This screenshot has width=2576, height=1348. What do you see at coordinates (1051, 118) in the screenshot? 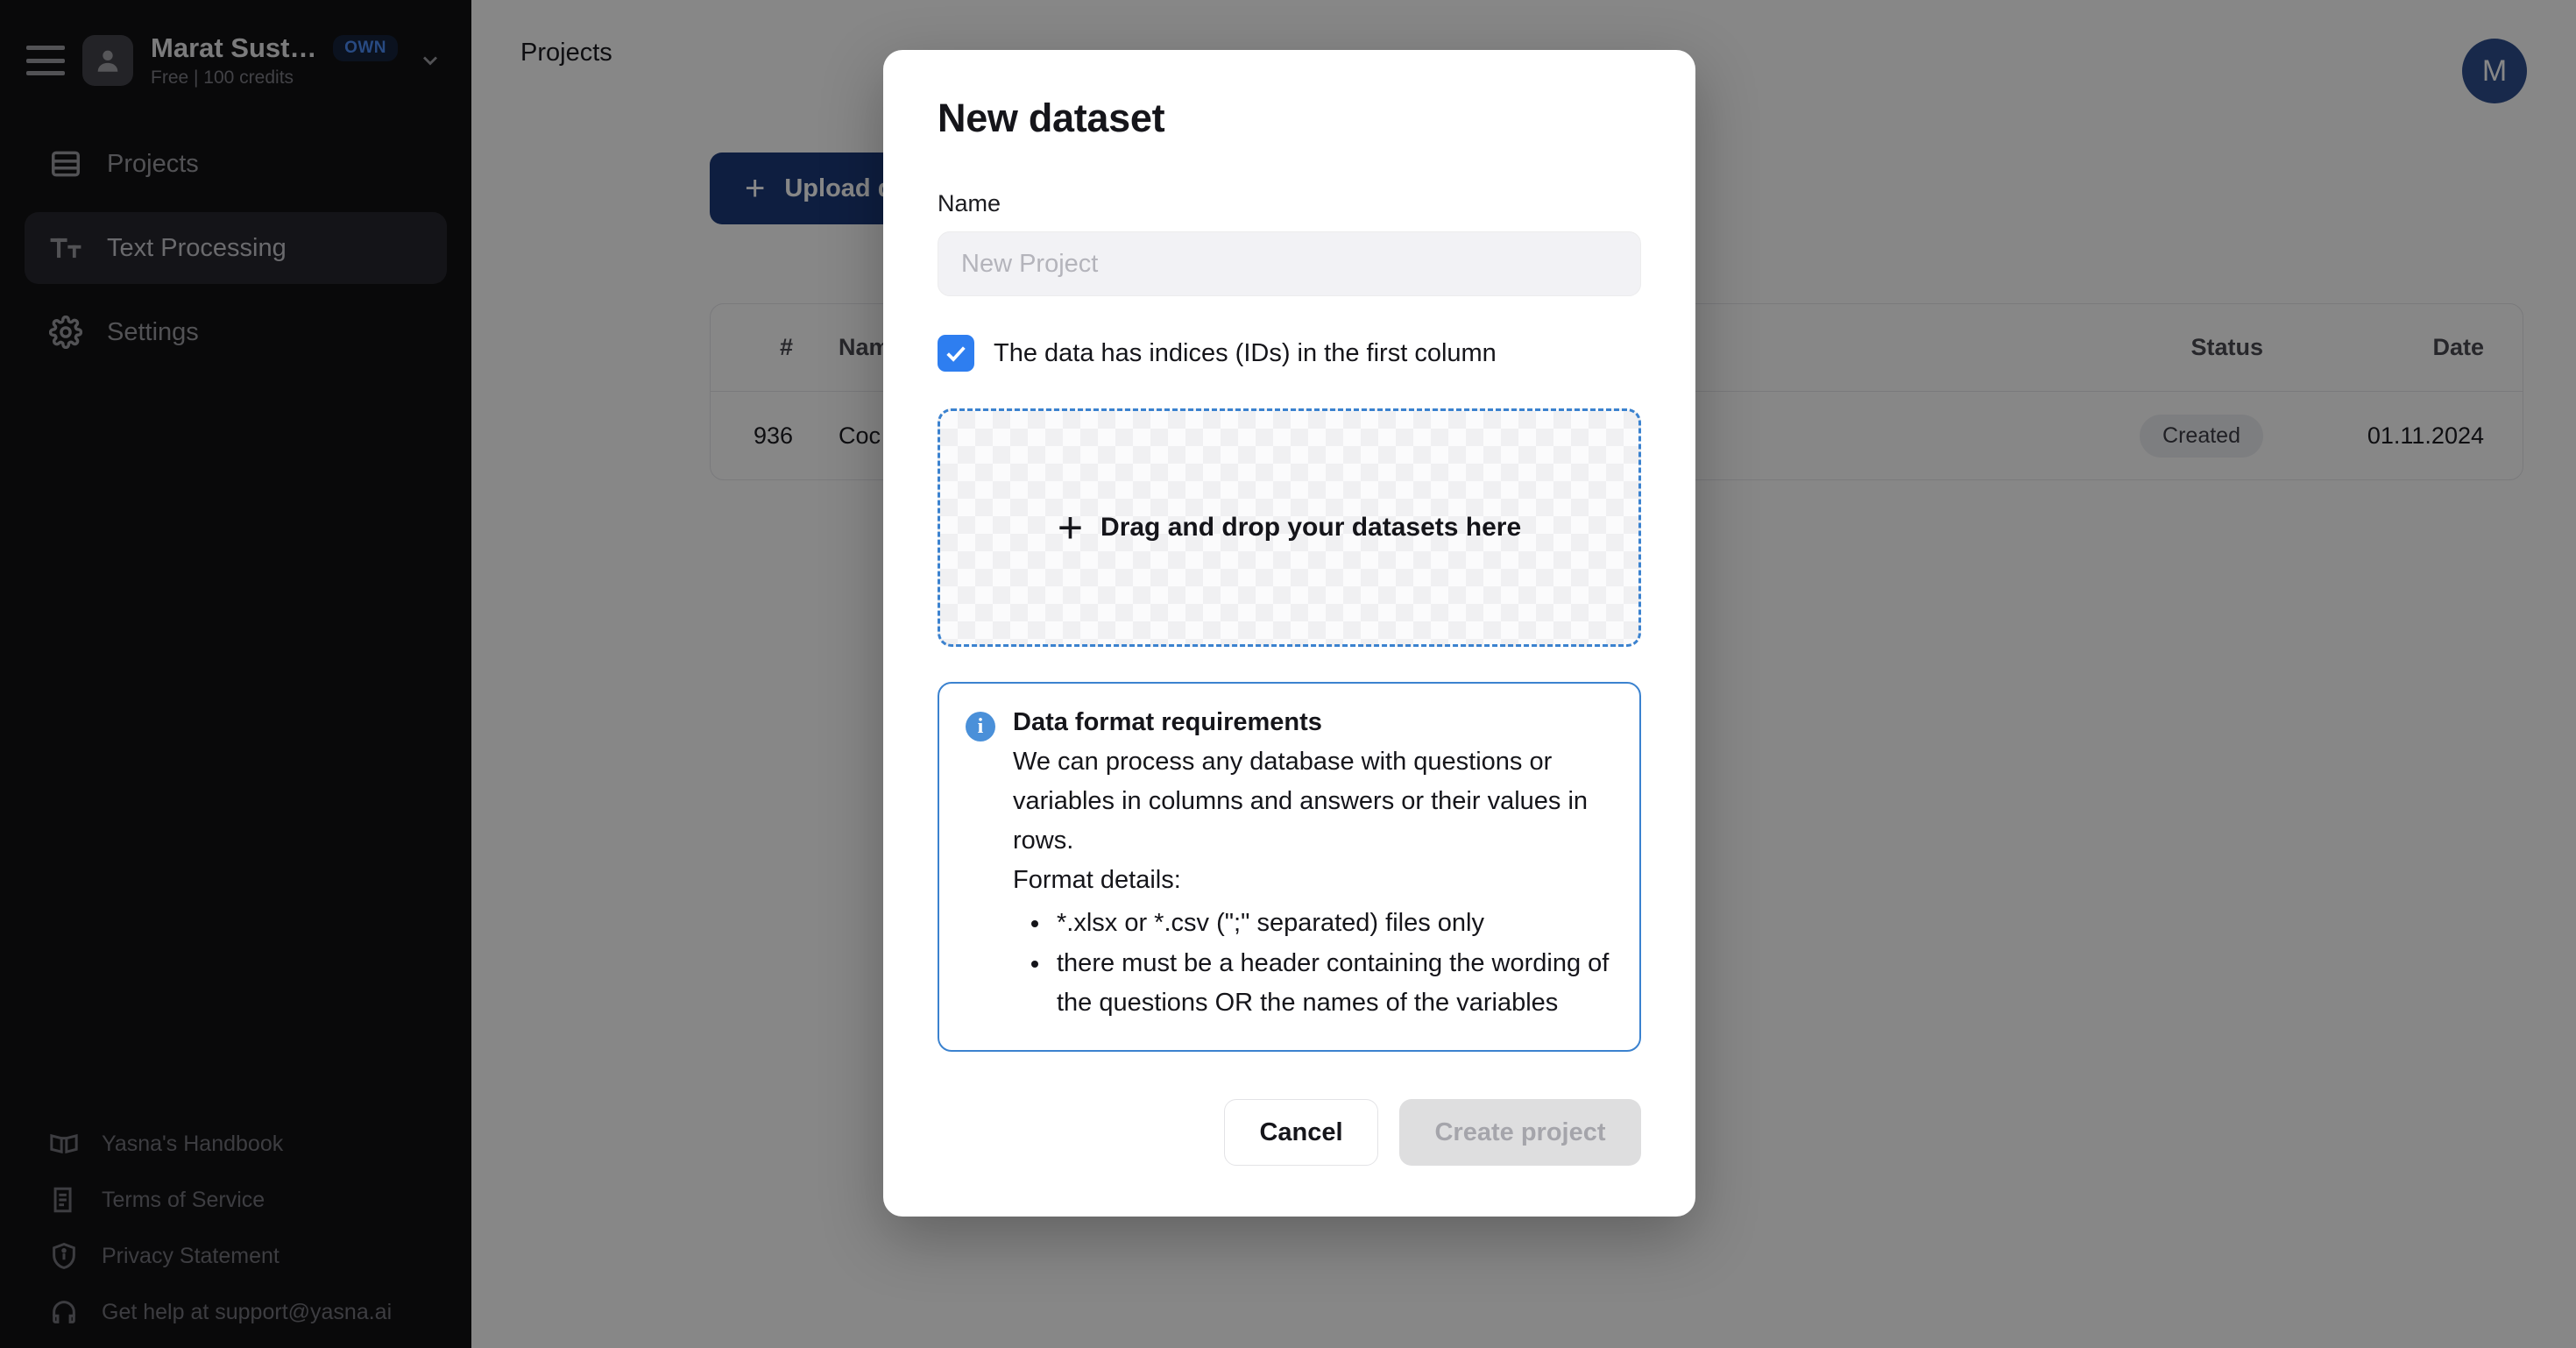
I see `dialog-title: New dataset` at bounding box center [1051, 118].